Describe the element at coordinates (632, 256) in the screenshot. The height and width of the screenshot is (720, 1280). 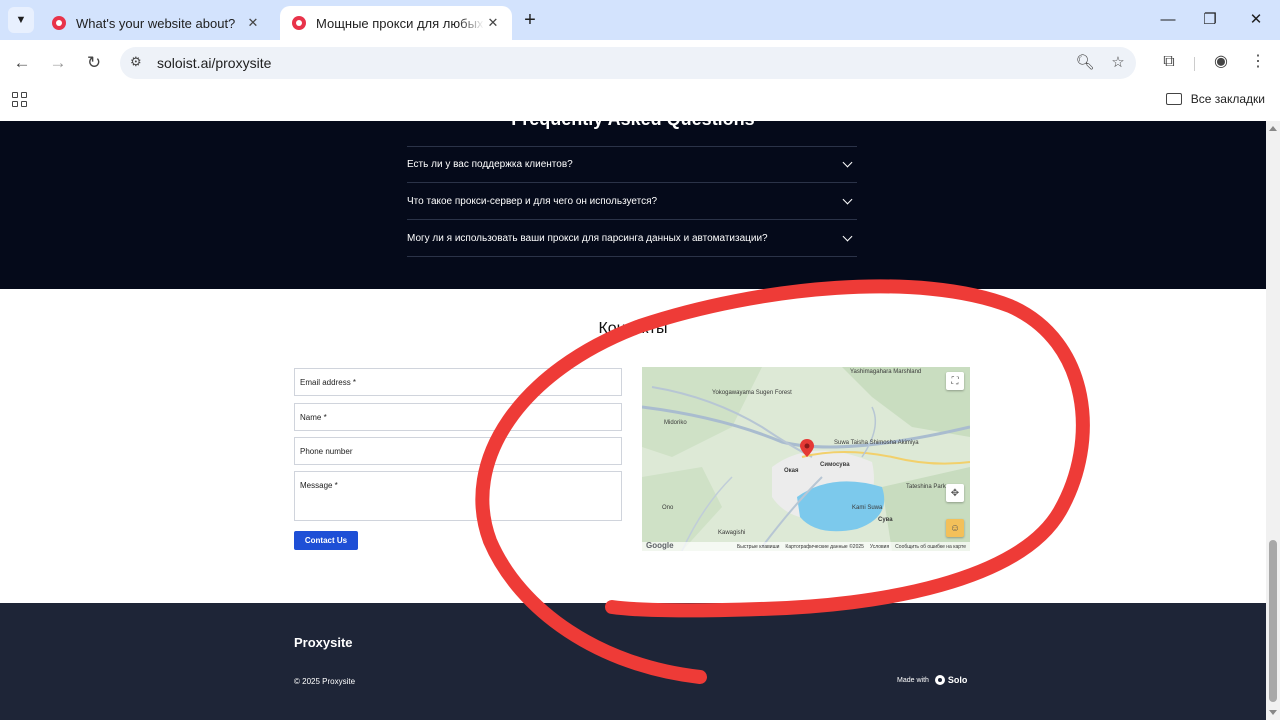
I see `faq-divider` at that location.